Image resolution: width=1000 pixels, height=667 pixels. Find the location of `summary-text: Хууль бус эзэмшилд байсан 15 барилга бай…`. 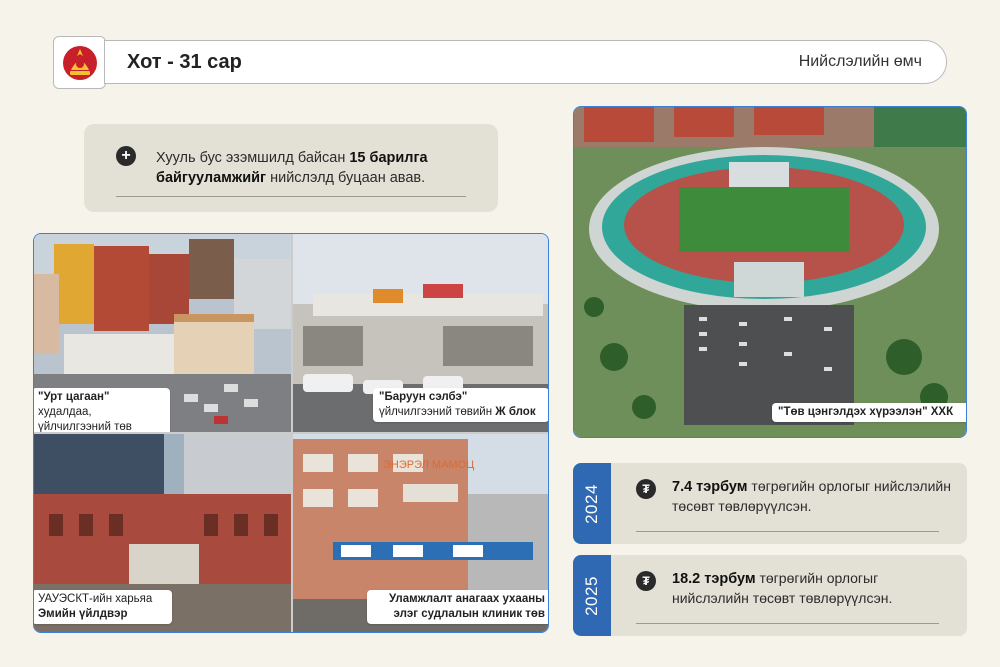

summary-text: Хууль бус эзэмшилд байсан 15 барилга бай… is located at coordinates (316, 168).